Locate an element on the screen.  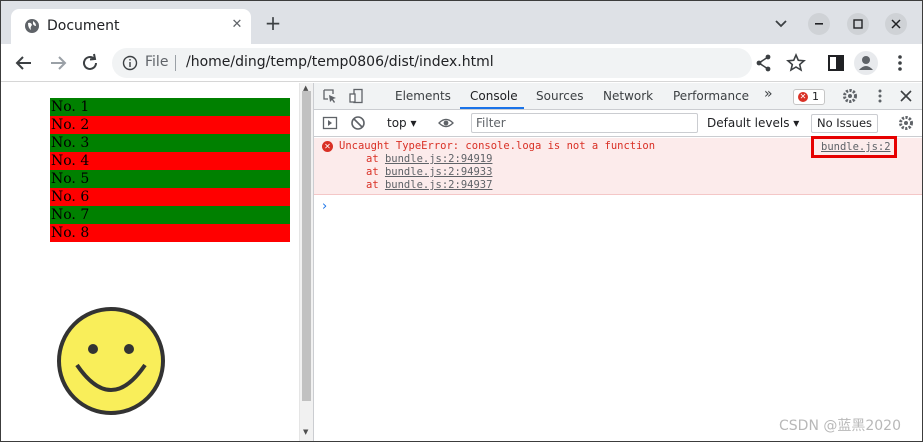
person-icon is located at coordinates (866, 63).